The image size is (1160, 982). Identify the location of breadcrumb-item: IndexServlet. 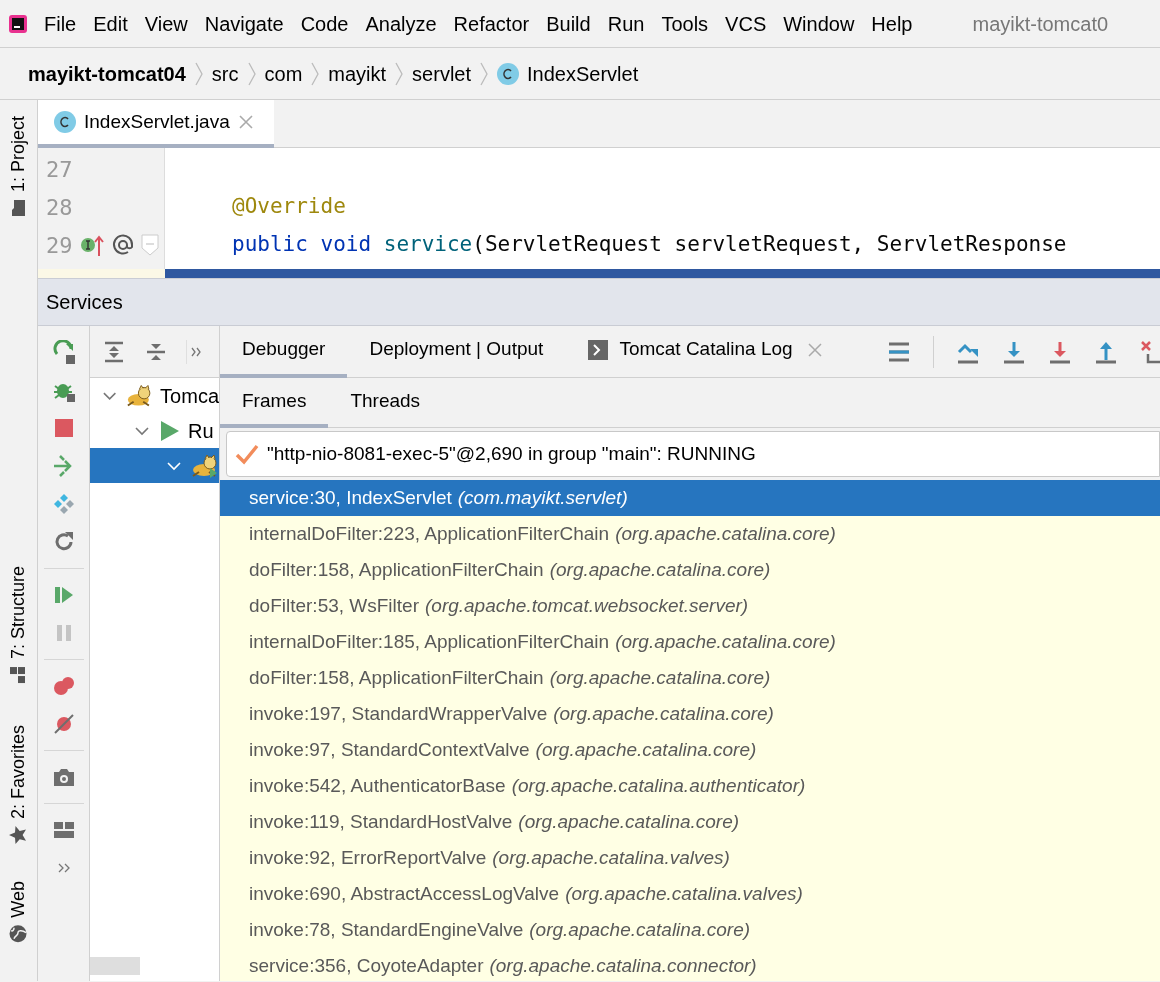
(583, 73).